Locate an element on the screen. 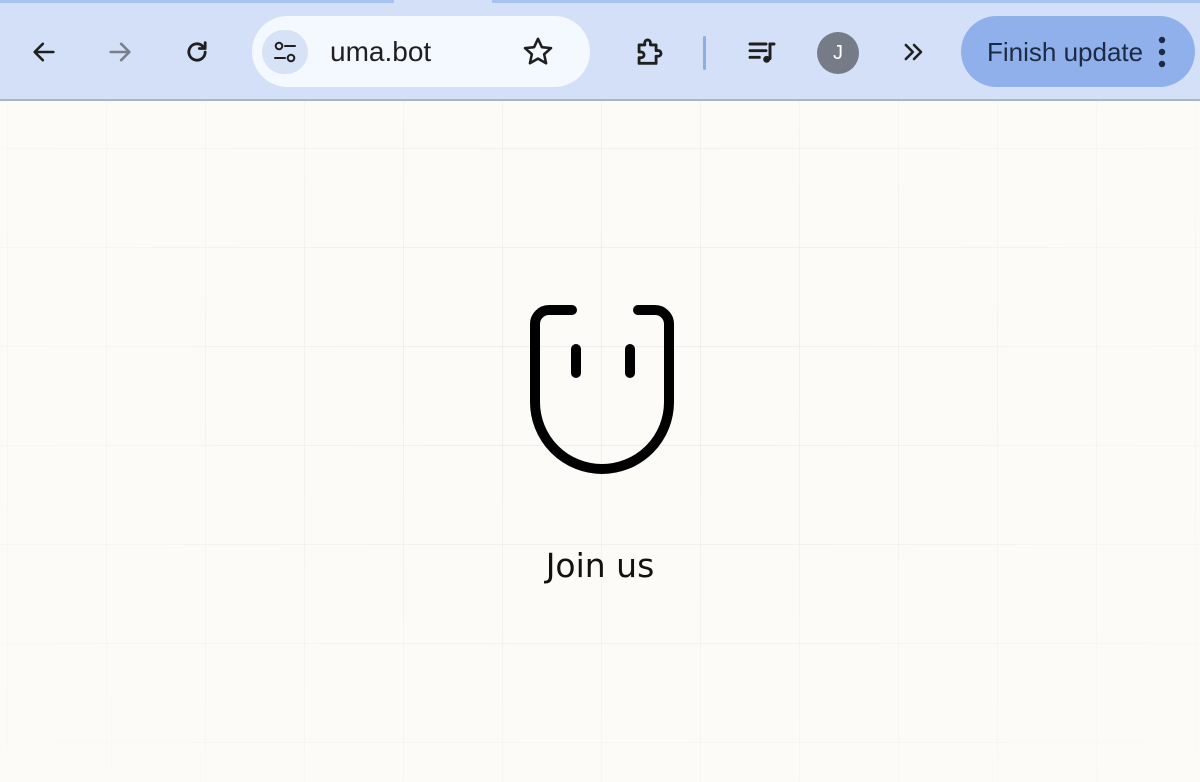  browser-toolbar: uma.bot J Finish update is located at coordinates (600, 50).